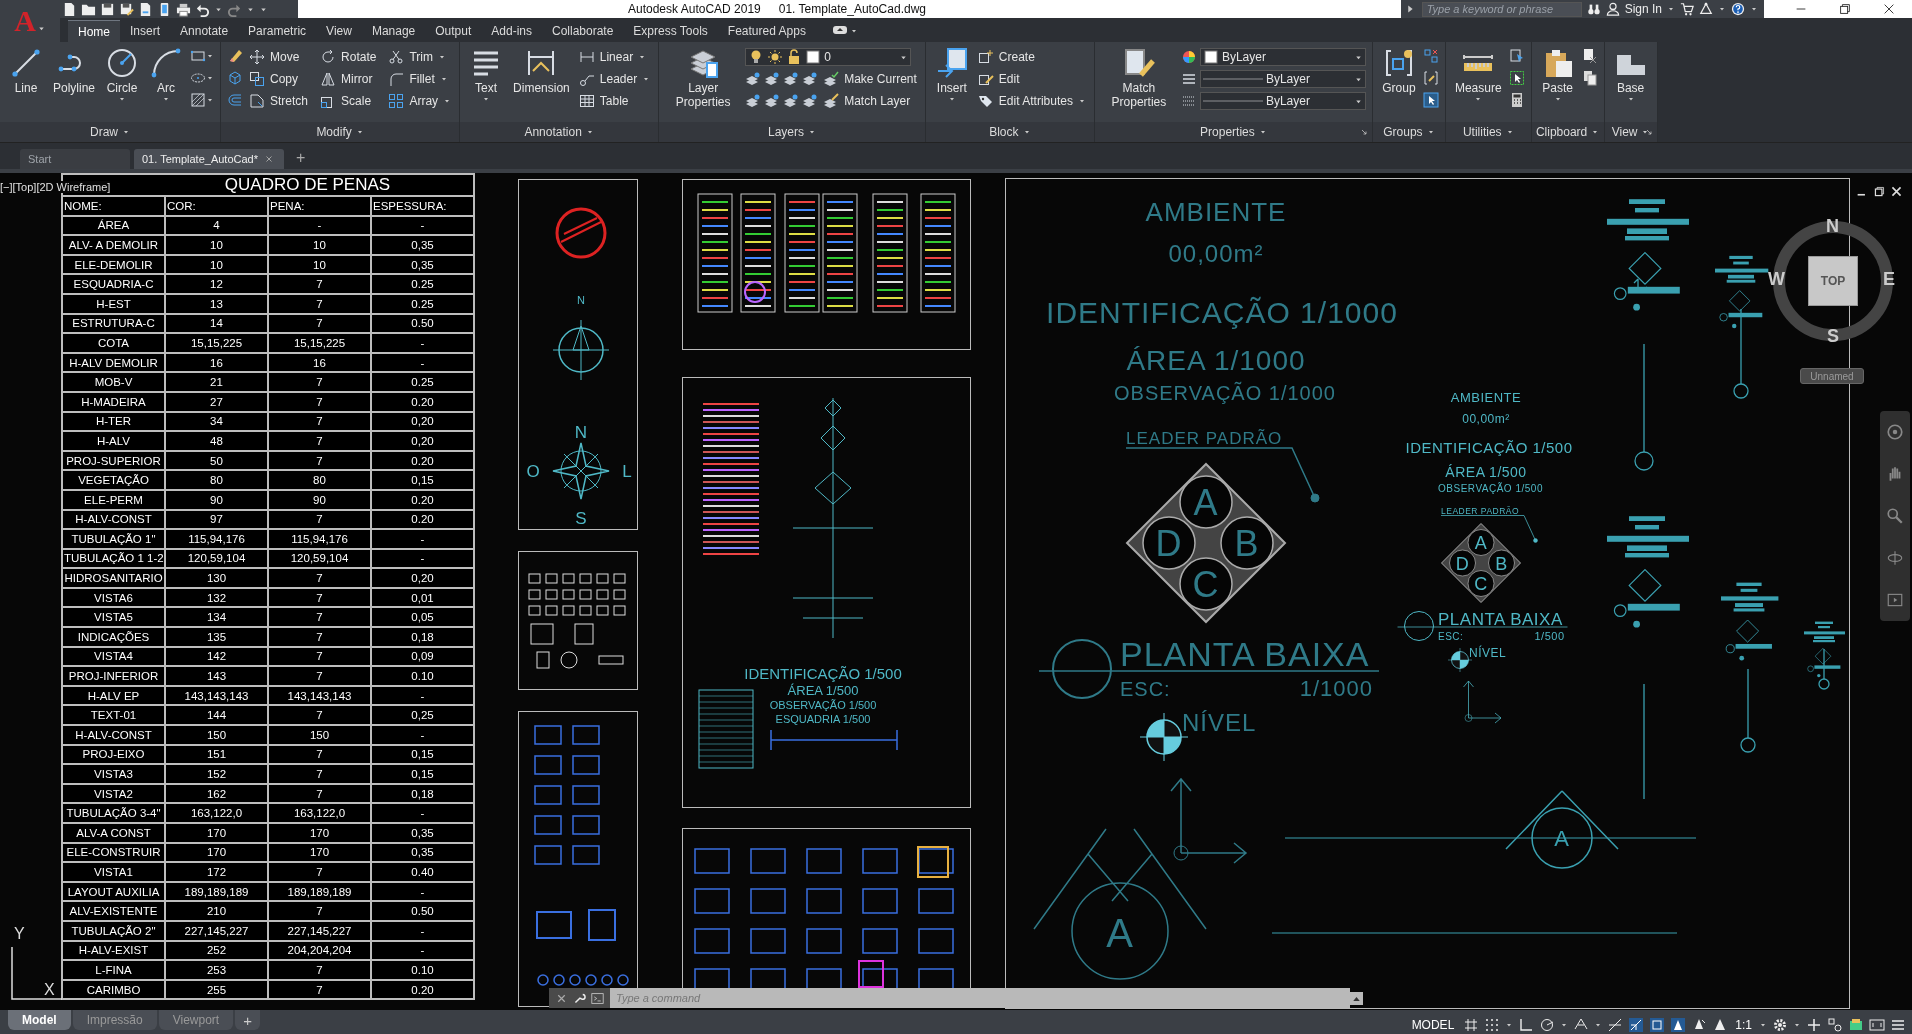 Image resolution: width=1912 pixels, height=1034 pixels. I want to click on view-cube-face: TOP, so click(1833, 281).